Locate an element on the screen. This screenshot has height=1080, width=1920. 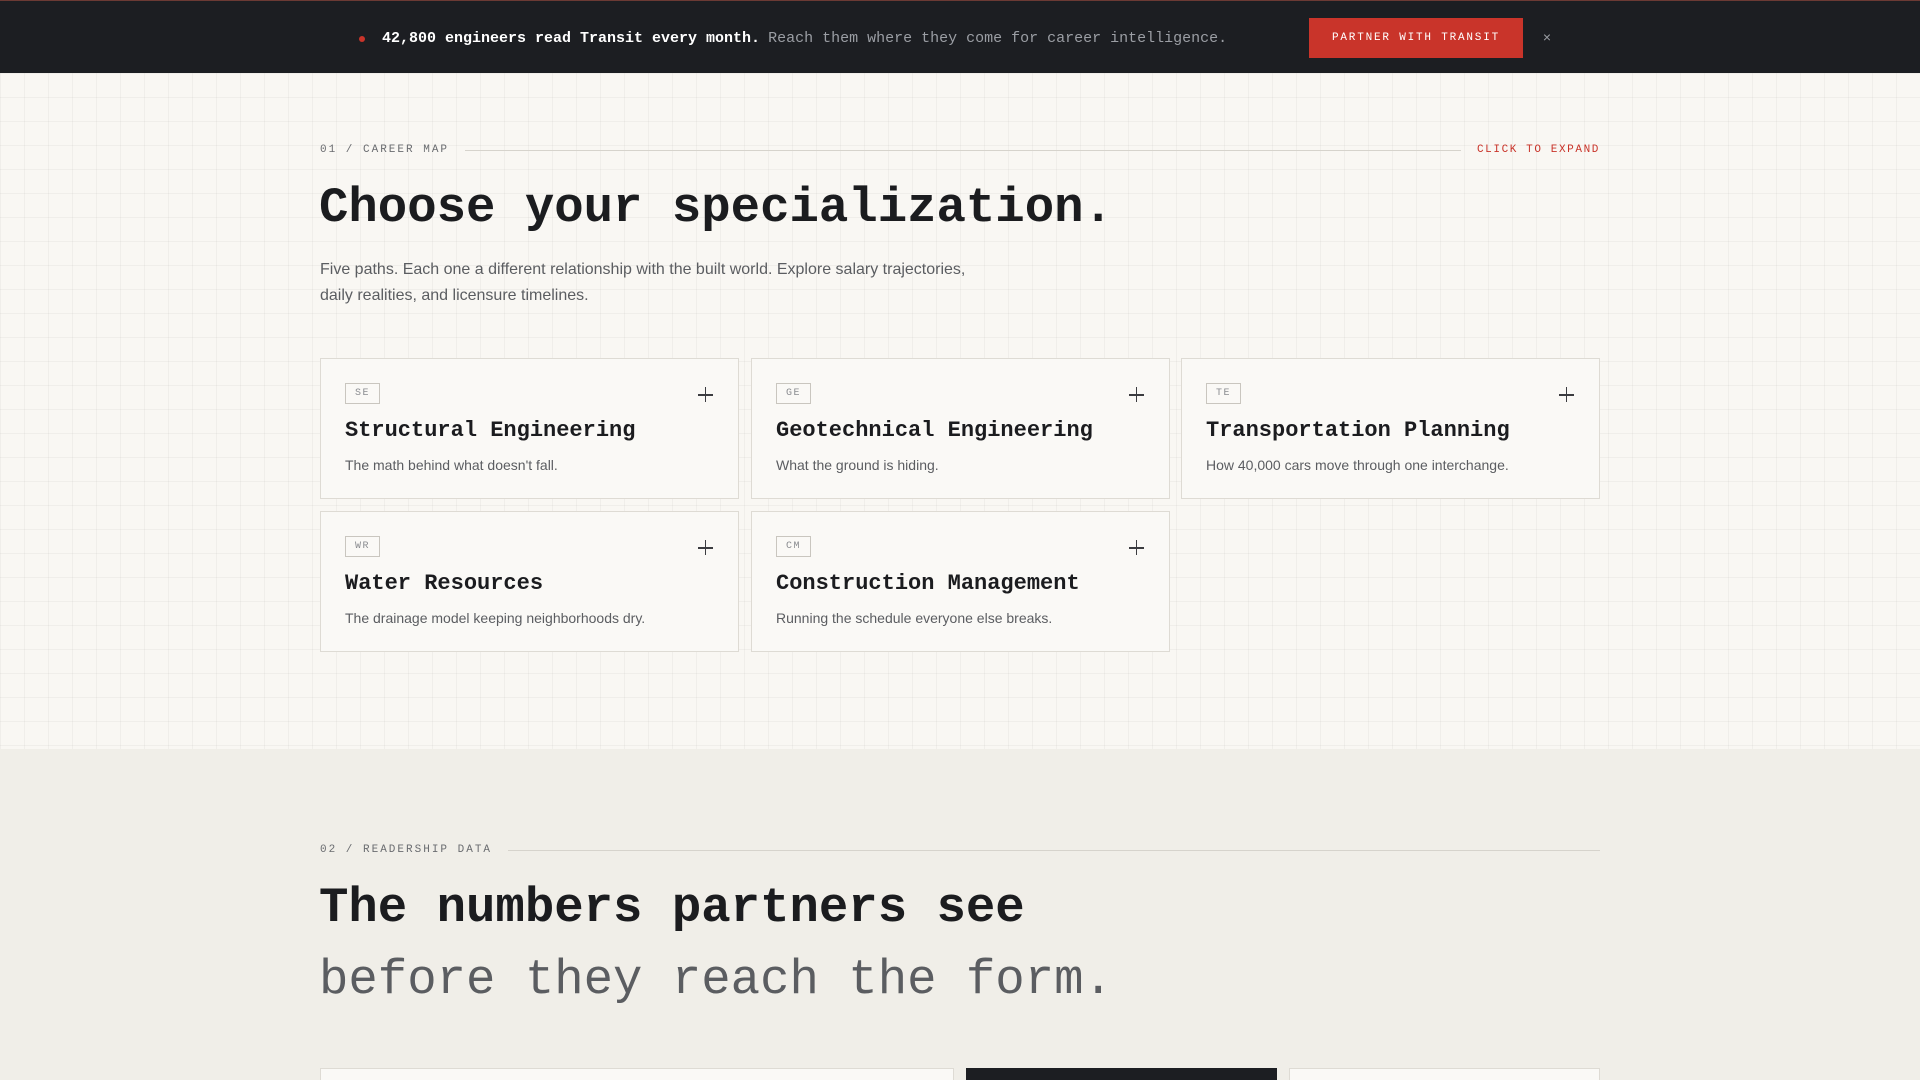
page-title: Choose your specialization. is located at coordinates (716, 208).